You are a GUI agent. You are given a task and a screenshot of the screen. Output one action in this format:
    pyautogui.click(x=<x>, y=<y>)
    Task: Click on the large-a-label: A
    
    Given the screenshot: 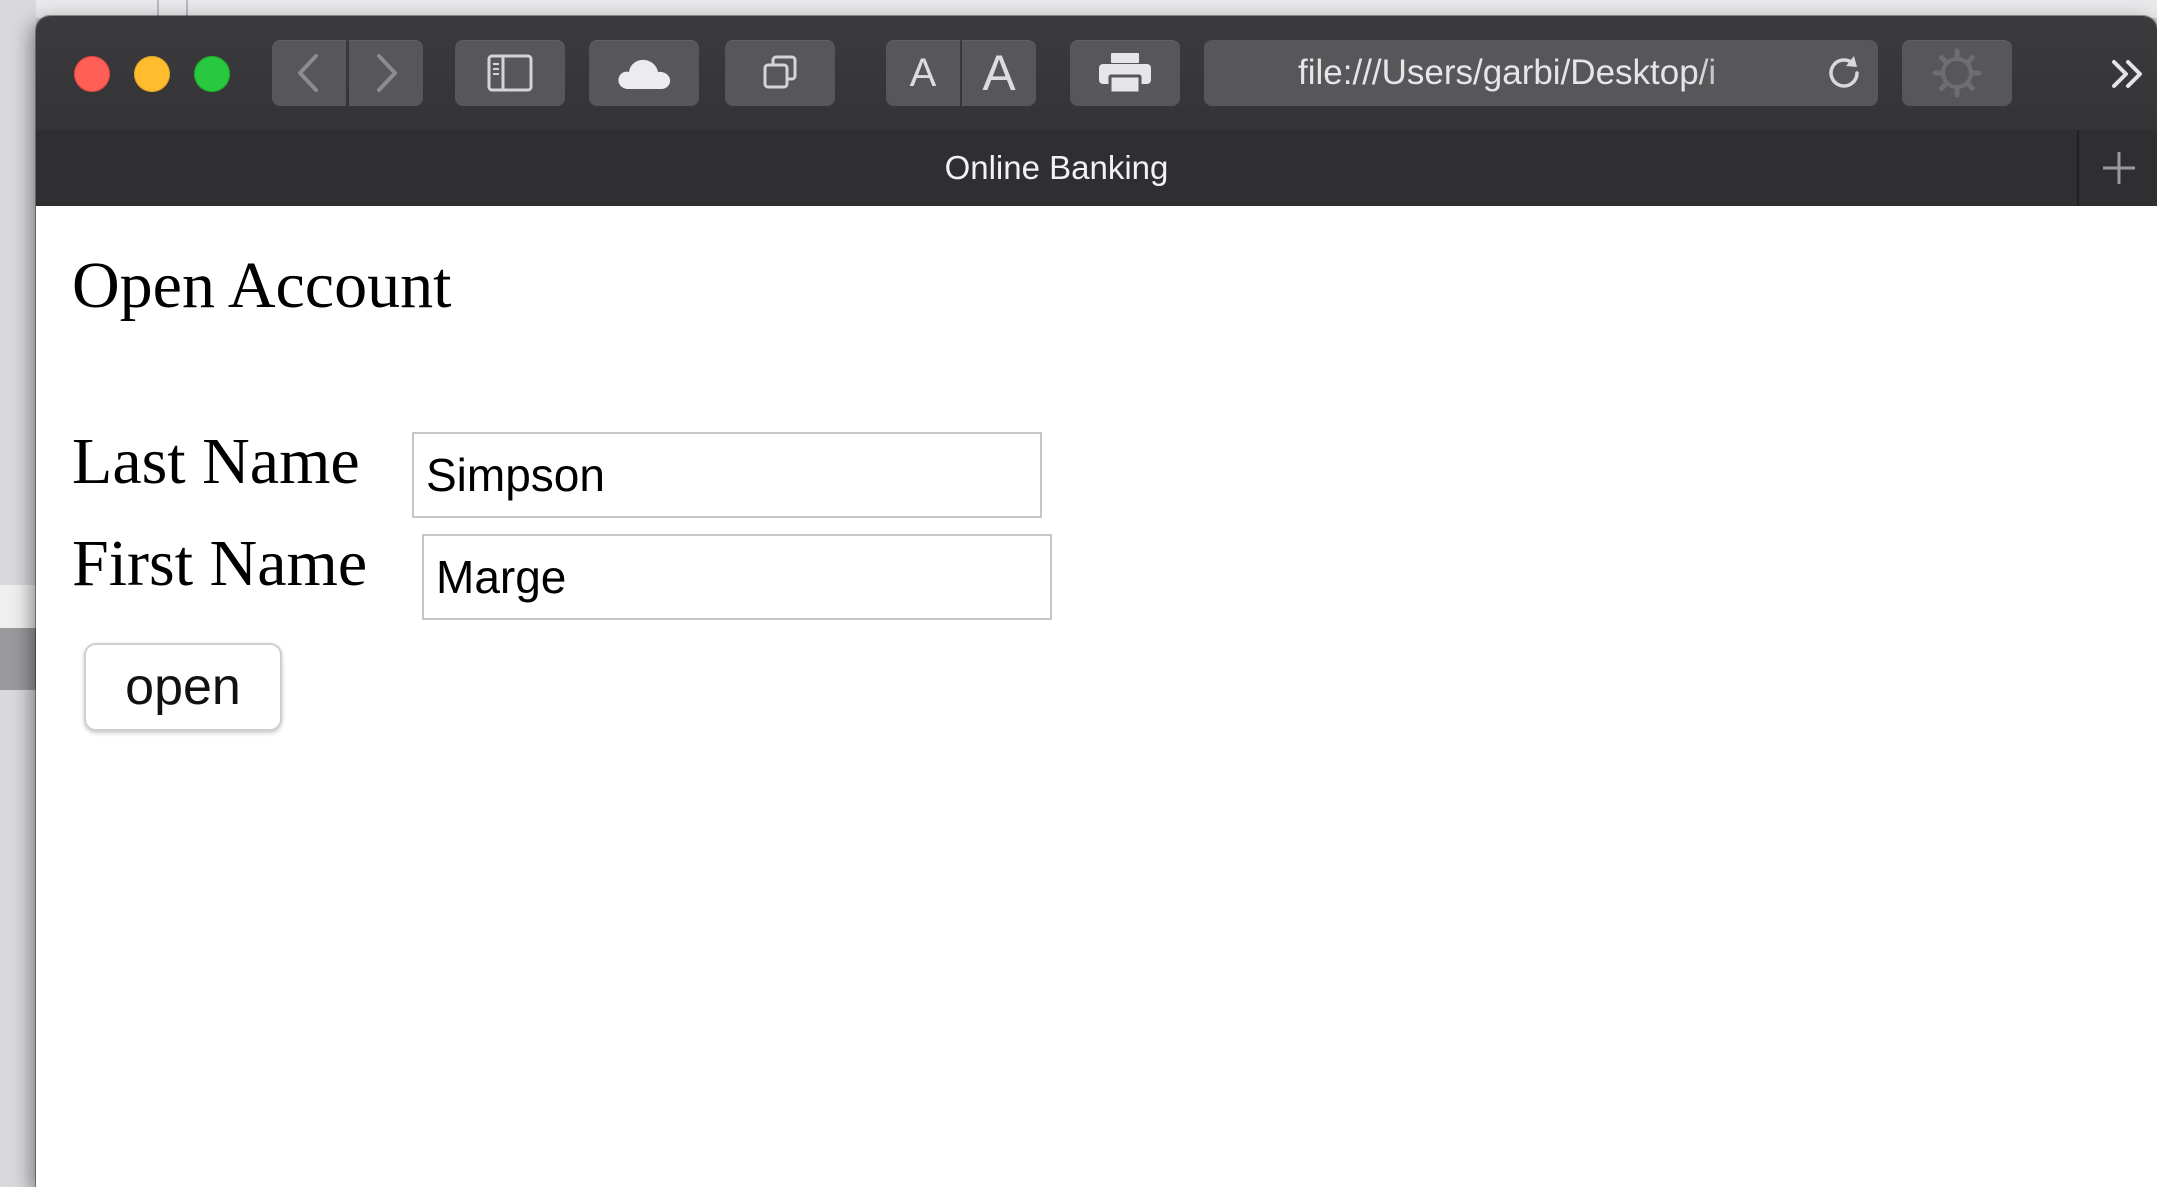 What is the action you would take?
    pyautogui.click(x=999, y=73)
    